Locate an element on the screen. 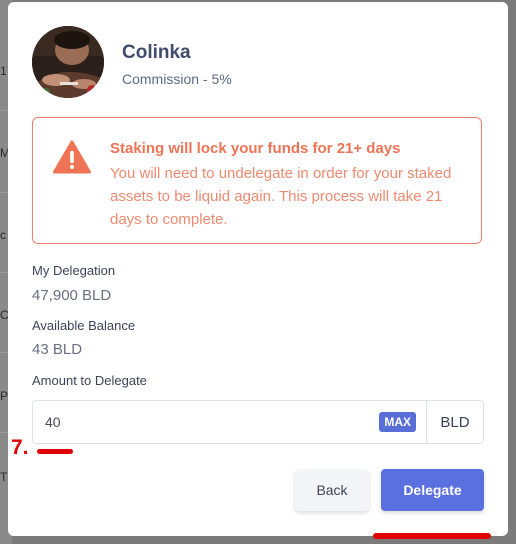  validator-commission: Commission - 5% is located at coordinates (177, 79).